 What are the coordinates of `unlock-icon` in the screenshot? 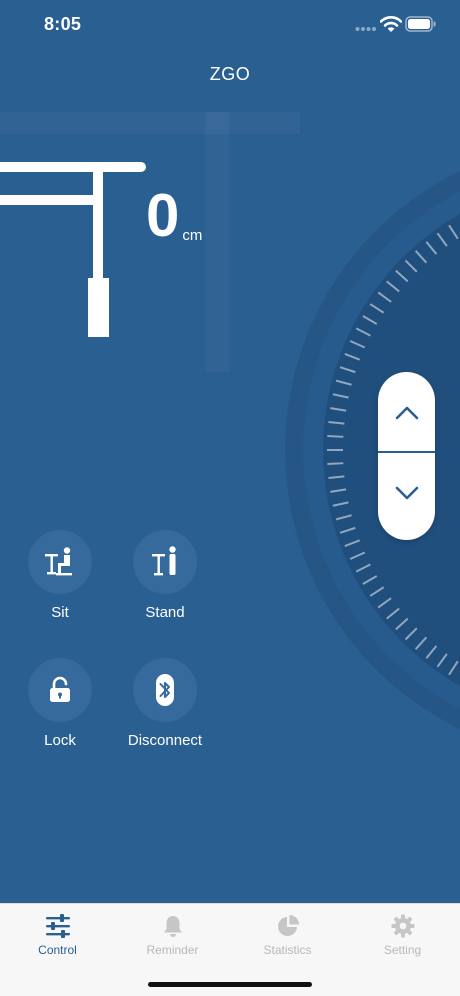 It's located at (60, 689).